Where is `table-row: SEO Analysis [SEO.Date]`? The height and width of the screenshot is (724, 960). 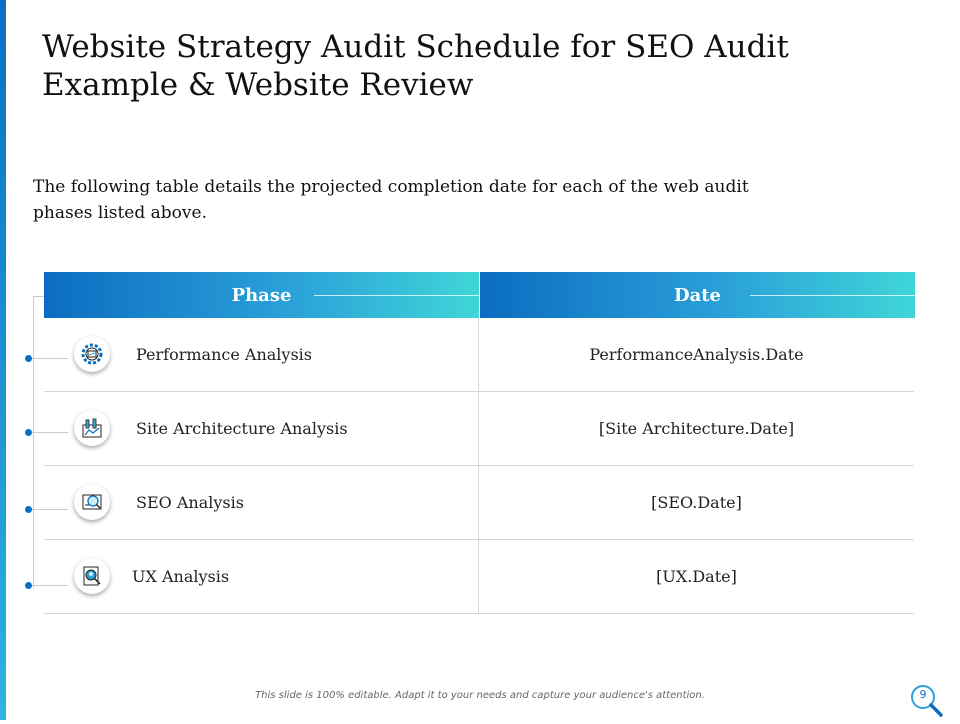 table-row: SEO Analysis [SEO.Date] is located at coordinates (479, 503).